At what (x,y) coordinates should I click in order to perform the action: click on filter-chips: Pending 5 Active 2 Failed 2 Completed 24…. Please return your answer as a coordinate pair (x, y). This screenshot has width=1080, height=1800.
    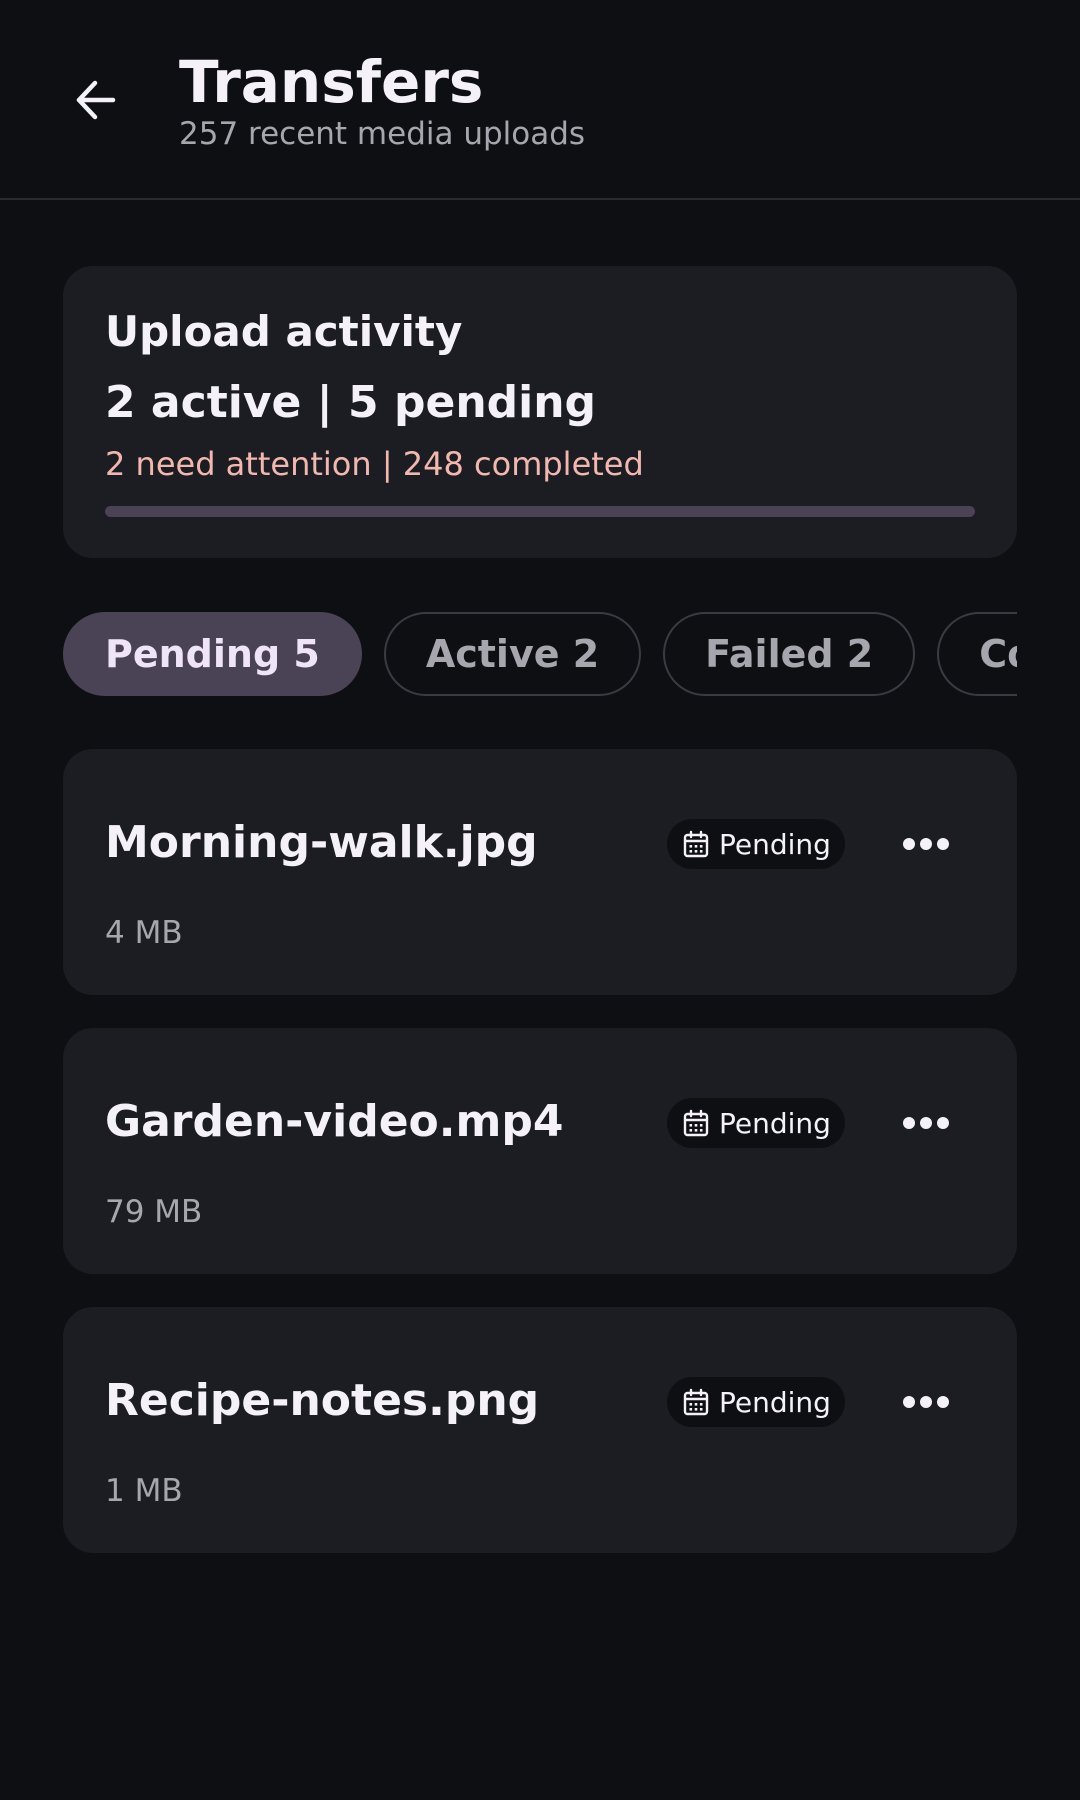
    Looking at the image, I should click on (540, 654).